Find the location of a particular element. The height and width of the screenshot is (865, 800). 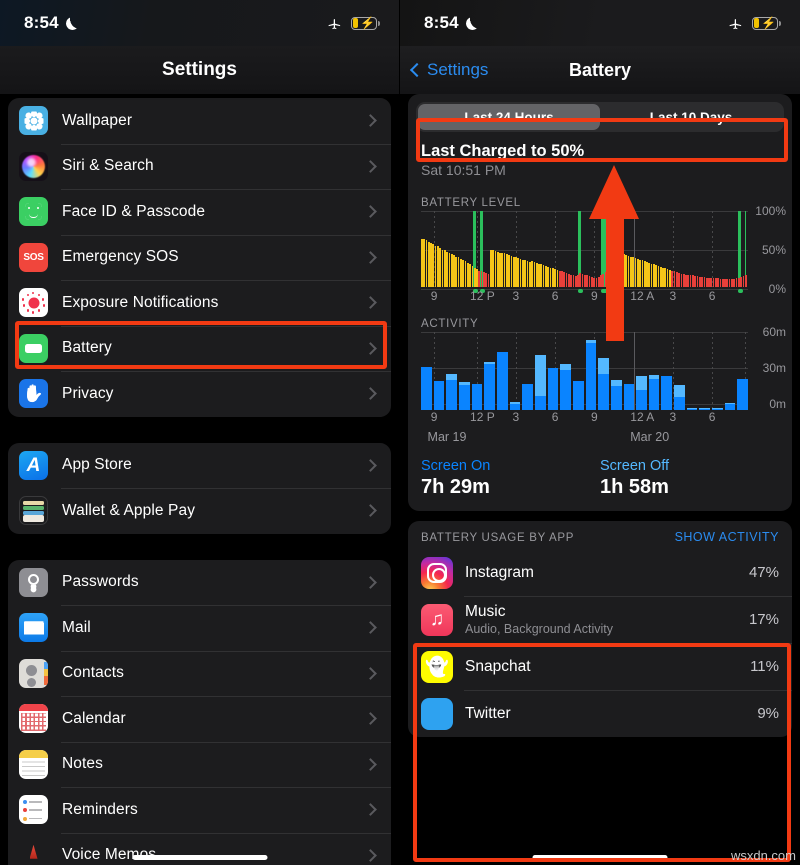

sidebar-item-exposure-notifications: Exposure Notifications is located at coordinates (199, 303).